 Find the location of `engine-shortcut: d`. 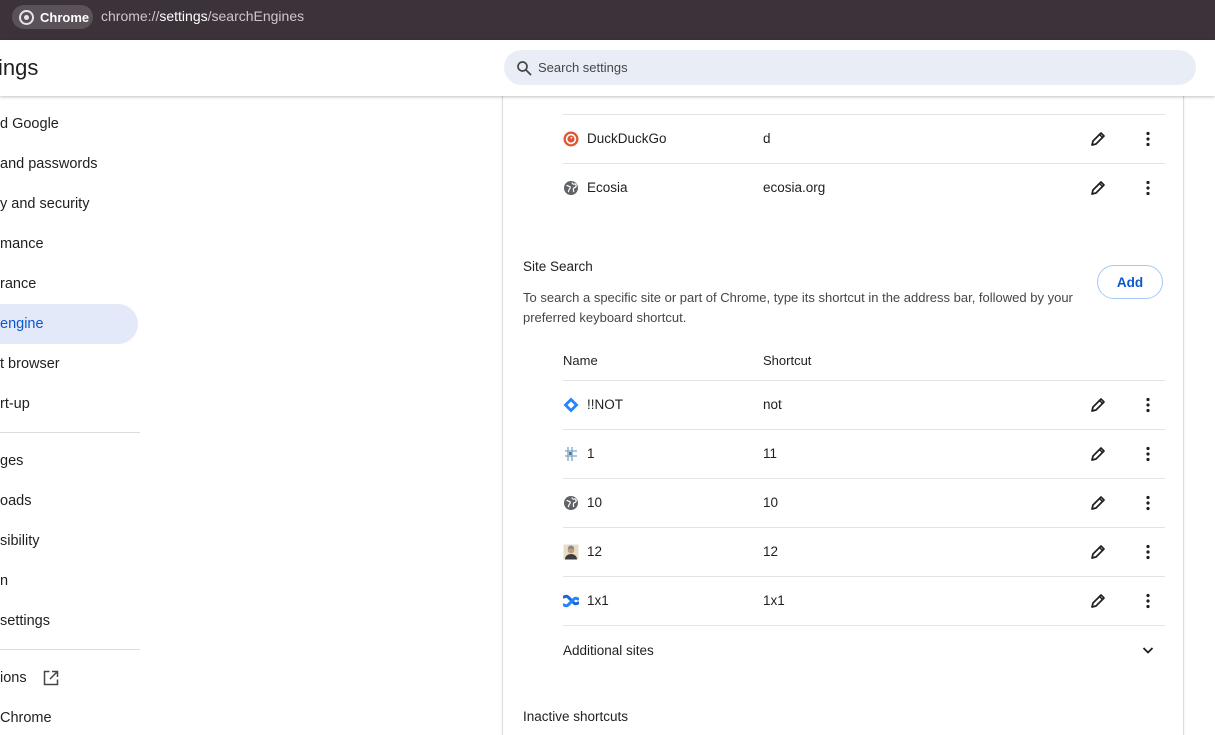

engine-shortcut: d is located at coordinates (767, 138).